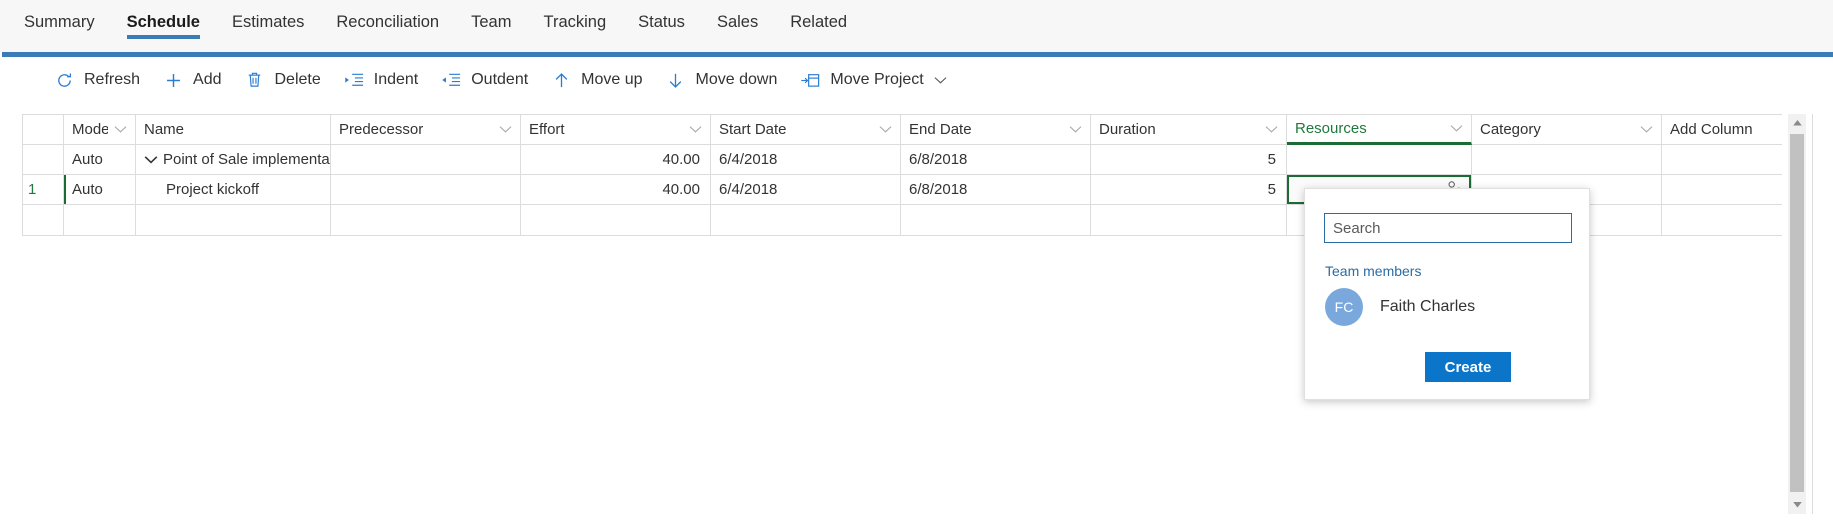 This screenshot has height=527, width=1833. What do you see at coordinates (996, 220) in the screenshot?
I see `cell-end-date` at bounding box center [996, 220].